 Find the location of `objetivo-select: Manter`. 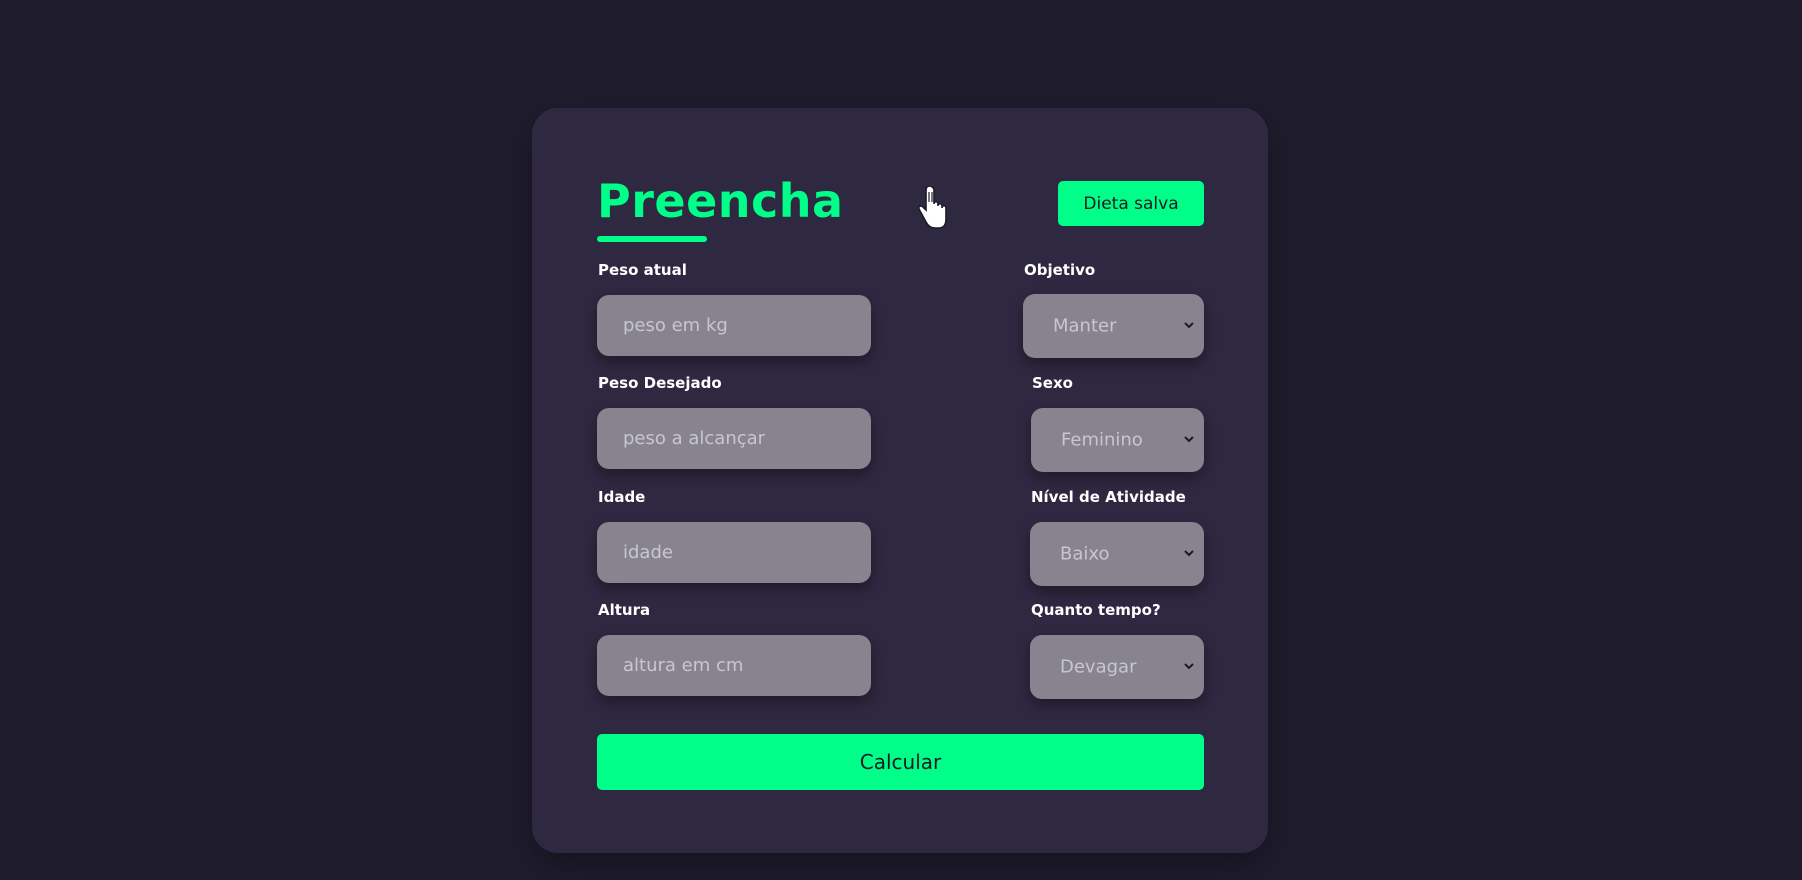

objetivo-select: Manter is located at coordinates (1113, 326).